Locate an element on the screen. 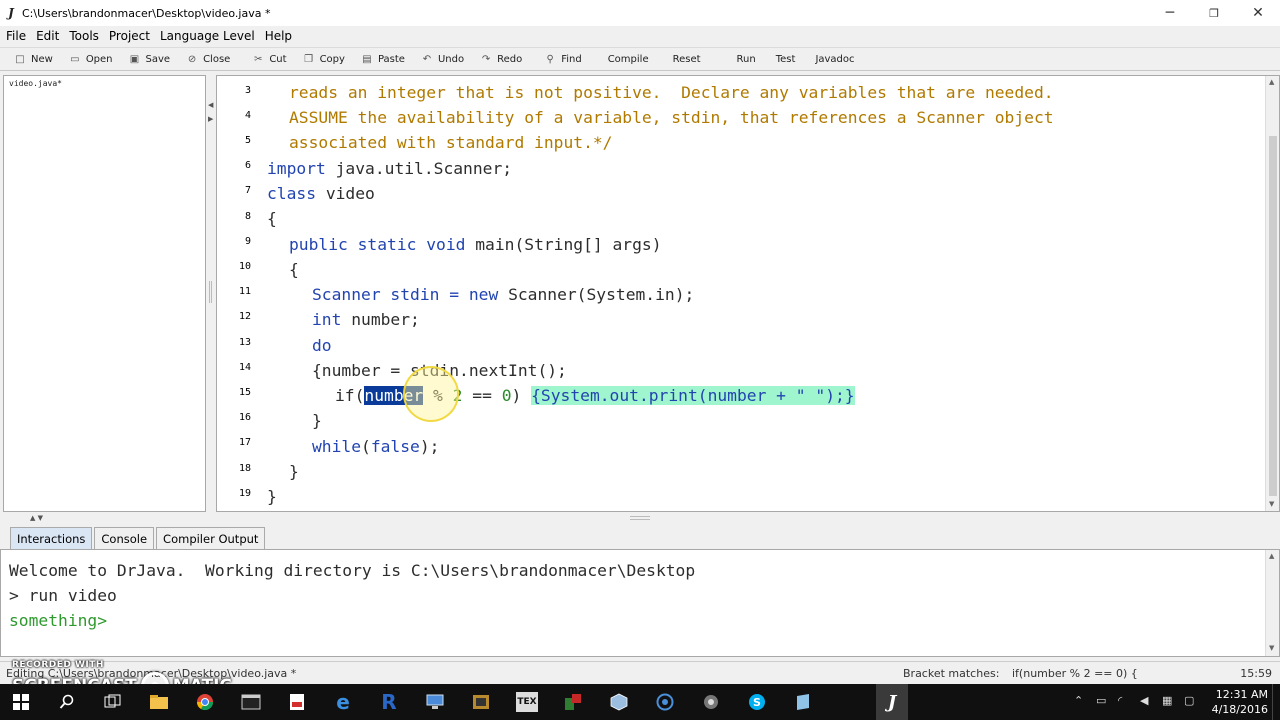  message-icon: ▢ is located at coordinates (1189, 700).